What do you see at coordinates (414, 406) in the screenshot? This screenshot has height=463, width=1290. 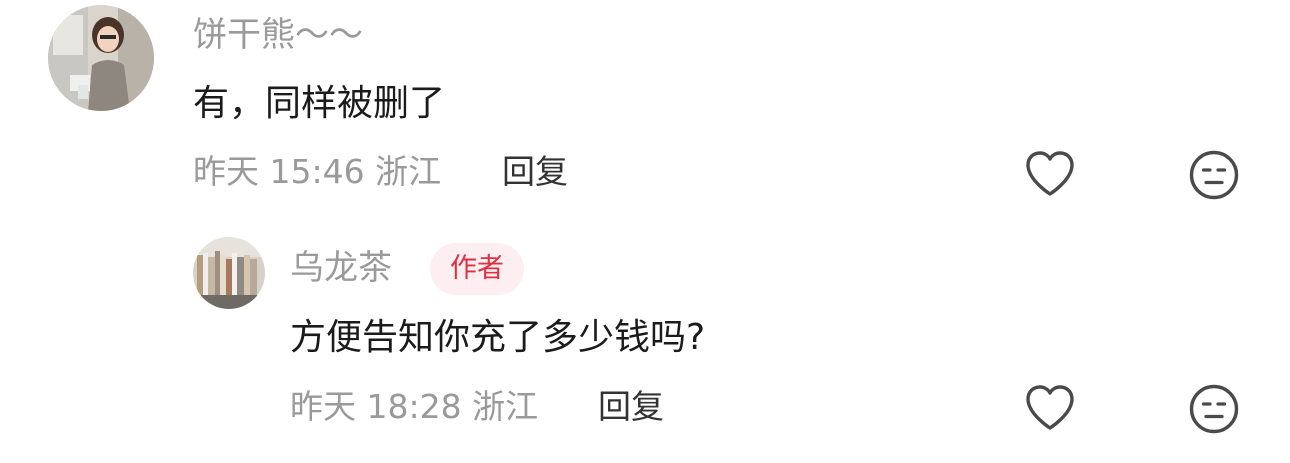 I see `reply-meta: 昨天 18:28 浙江` at bounding box center [414, 406].